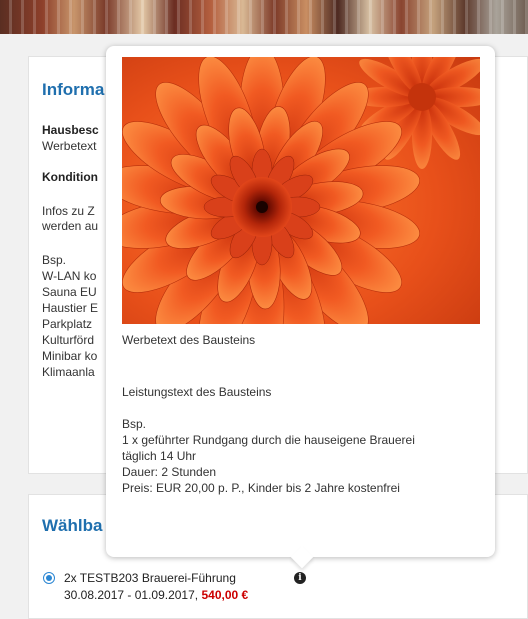 The height and width of the screenshot is (619, 528). What do you see at coordinates (72, 525) in the screenshot?
I see `selectable-title: Wählba` at bounding box center [72, 525].